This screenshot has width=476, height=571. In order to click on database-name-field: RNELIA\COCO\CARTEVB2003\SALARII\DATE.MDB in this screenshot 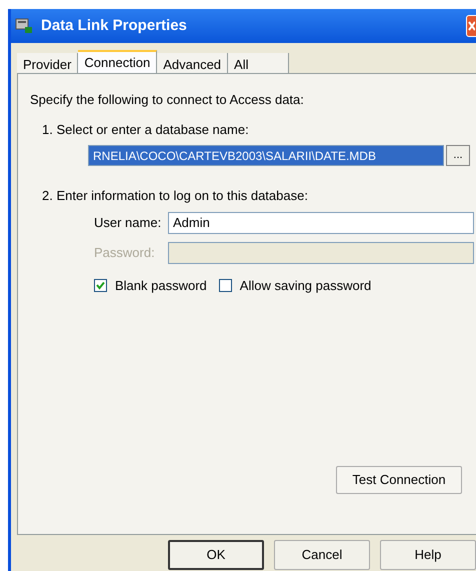, I will do `click(266, 155)`.